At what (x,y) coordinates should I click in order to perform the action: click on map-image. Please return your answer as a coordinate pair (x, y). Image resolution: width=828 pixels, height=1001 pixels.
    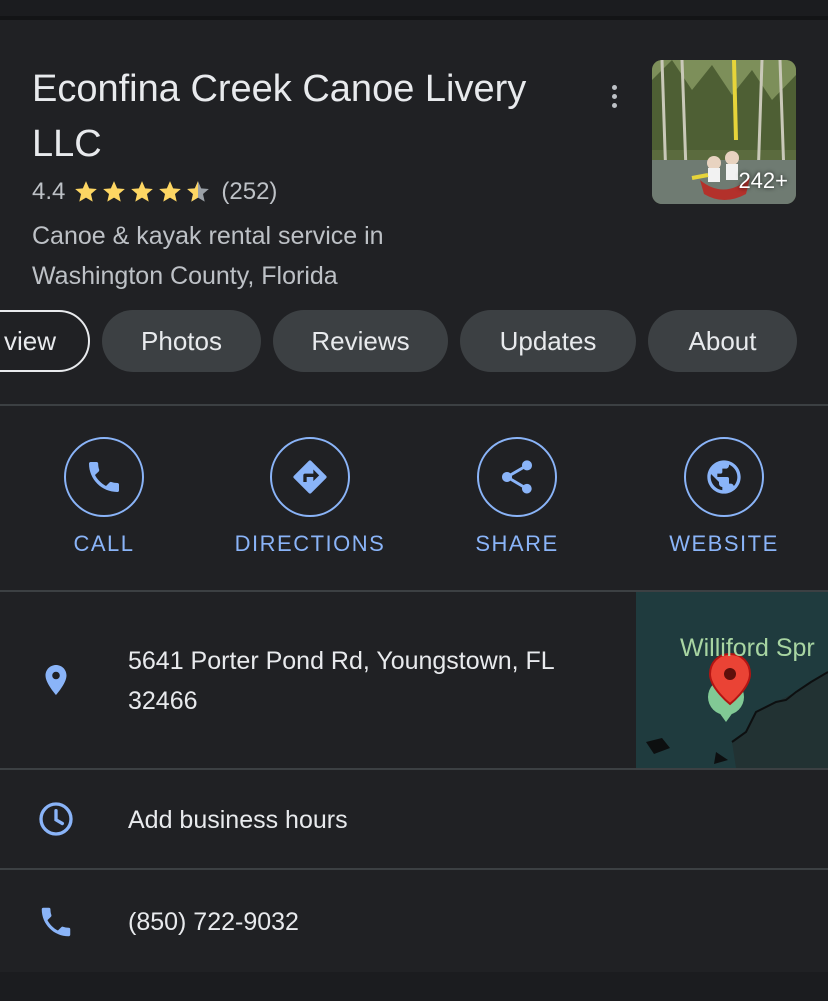
    Looking at the image, I should click on (732, 680).